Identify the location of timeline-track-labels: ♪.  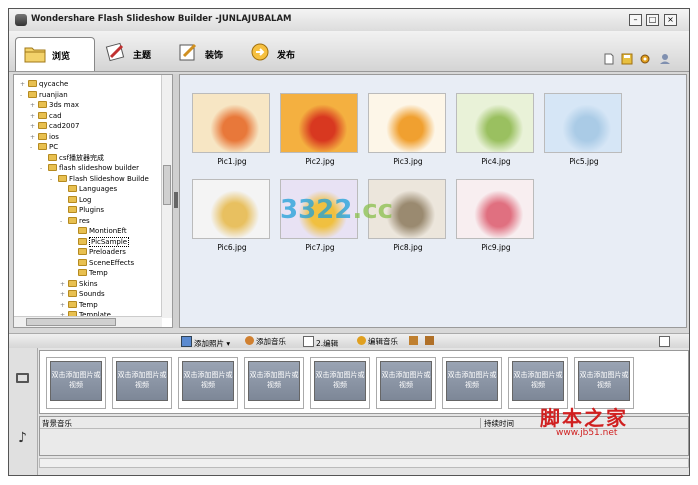
(23, 411).